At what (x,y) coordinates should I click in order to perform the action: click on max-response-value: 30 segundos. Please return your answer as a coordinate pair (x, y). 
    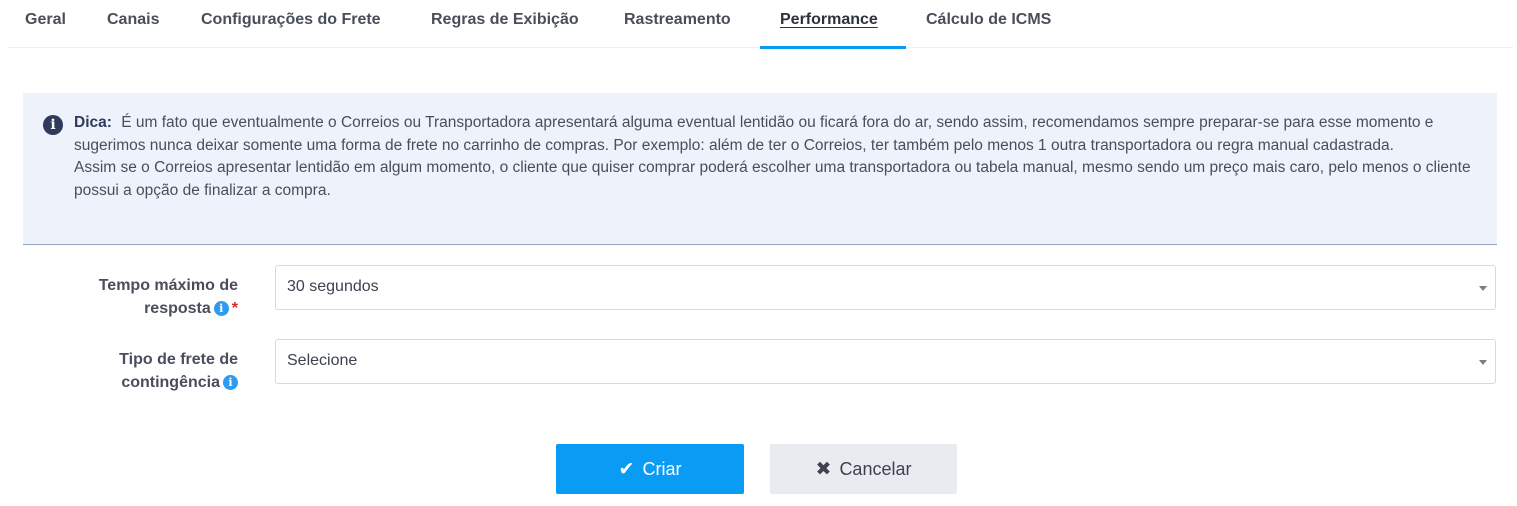
    Looking at the image, I should click on (333, 286).